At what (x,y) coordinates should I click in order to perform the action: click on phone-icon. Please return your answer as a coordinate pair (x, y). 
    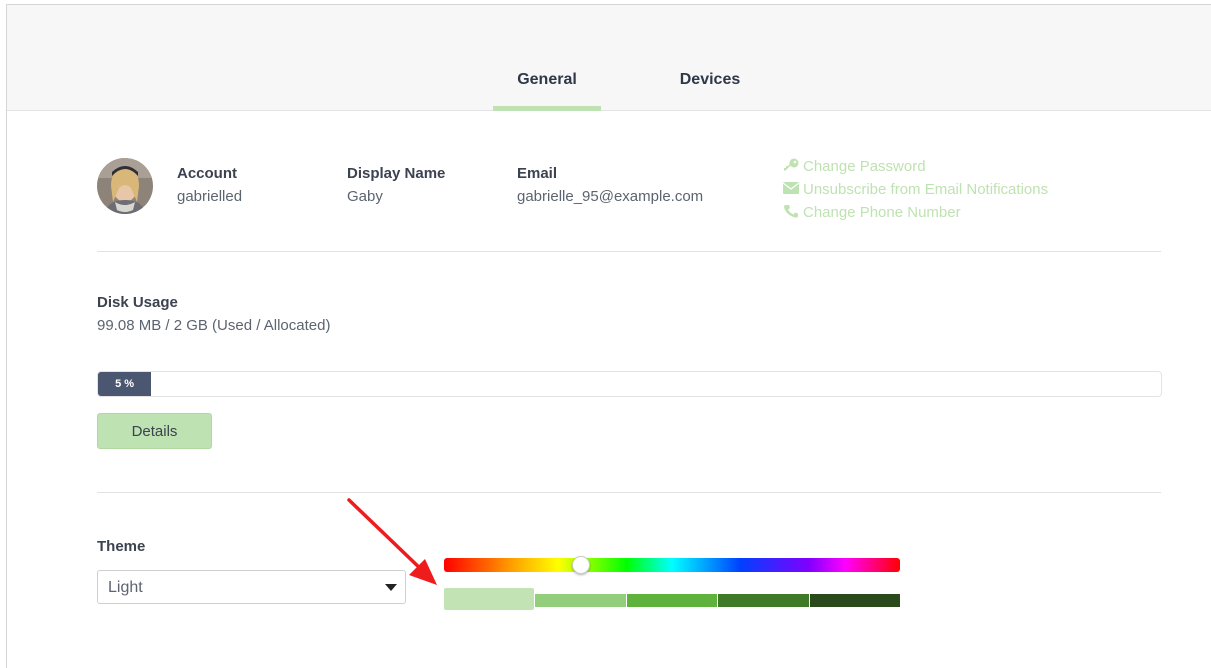
    Looking at the image, I should click on (793, 213).